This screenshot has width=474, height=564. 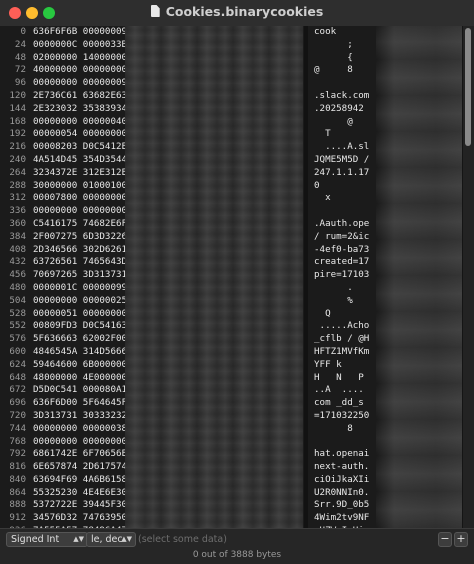 I want to click on ascii-row: HFTZ1MVfKm, so click(x=349, y=352).